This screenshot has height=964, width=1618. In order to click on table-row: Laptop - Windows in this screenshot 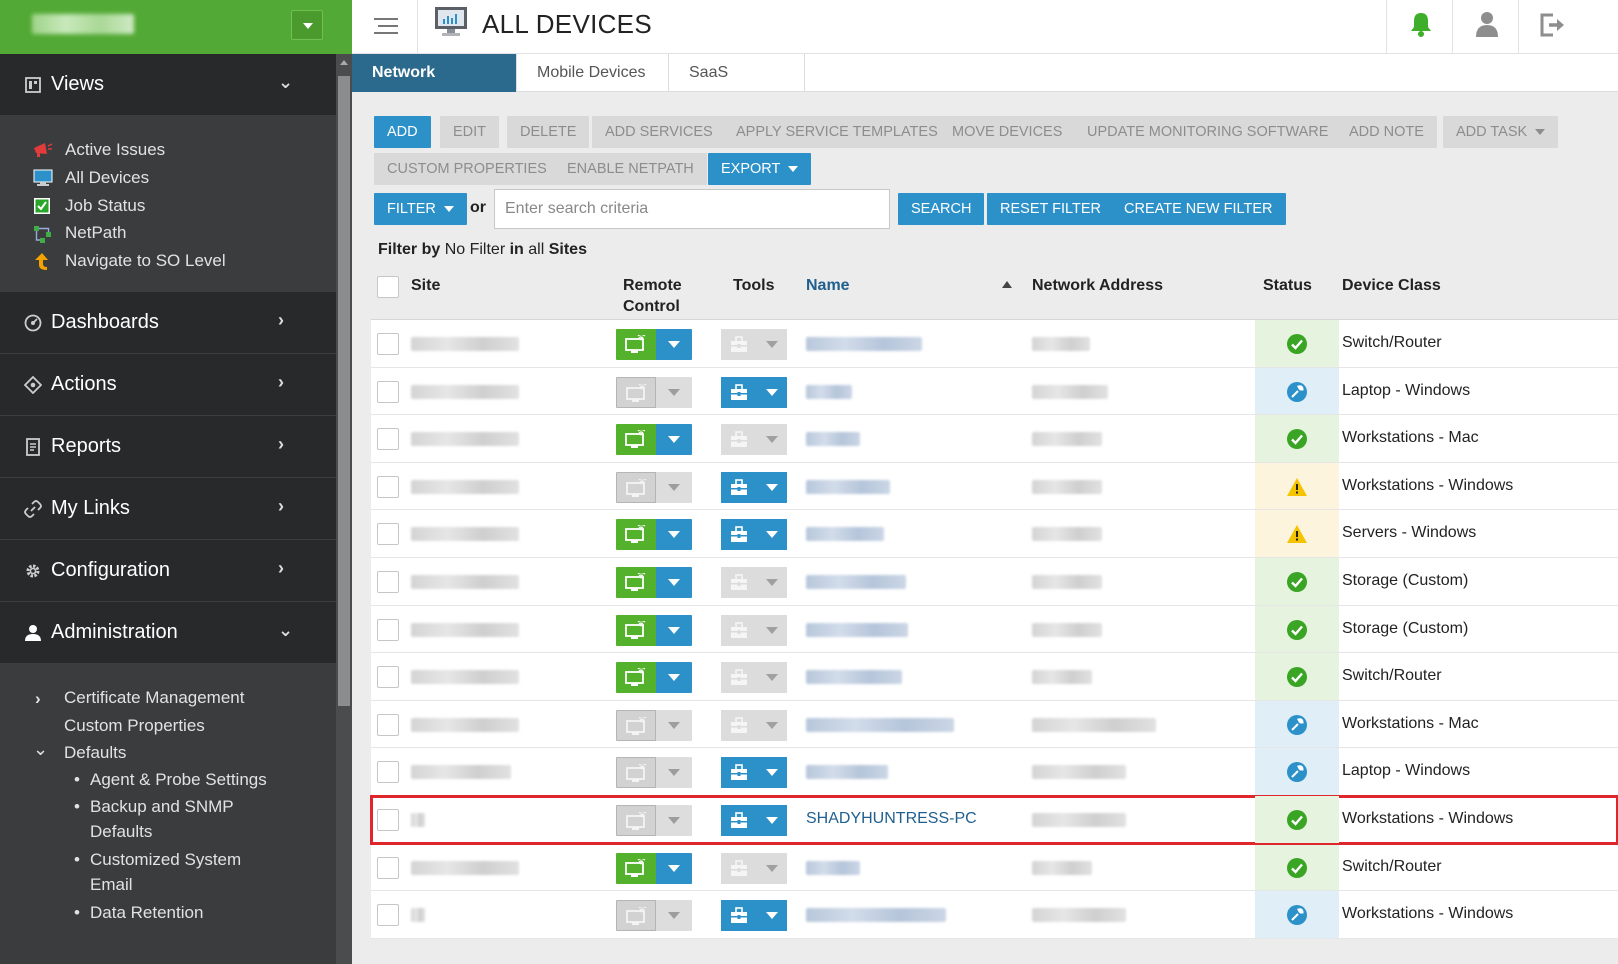, I will do `click(994, 772)`.